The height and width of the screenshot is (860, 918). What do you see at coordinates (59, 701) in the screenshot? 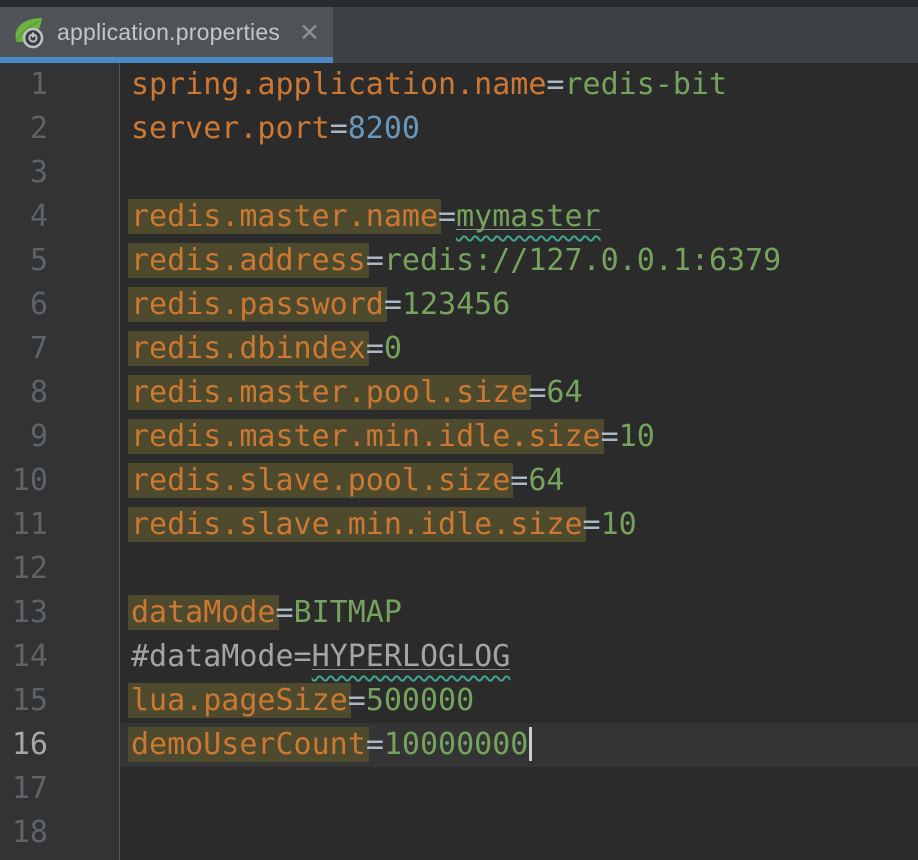
I see `gutter-line: 15` at bounding box center [59, 701].